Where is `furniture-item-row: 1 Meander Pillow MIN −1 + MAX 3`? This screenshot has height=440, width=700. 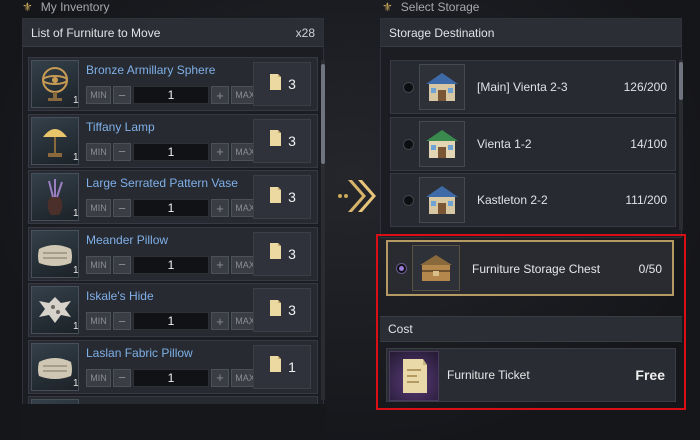 furniture-item-row: 1 Meander Pillow MIN −1 + MAX 3 is located at coordinates (173, 253).